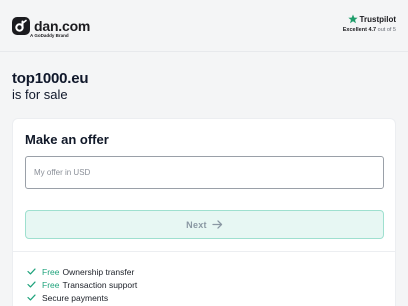 Image resolution: width=408 pixels, height=306 pixels. What do you see at coordinates (217, 224) in the screenshot?
I see `arrow-right-icon` at bounding box center [217, 224].